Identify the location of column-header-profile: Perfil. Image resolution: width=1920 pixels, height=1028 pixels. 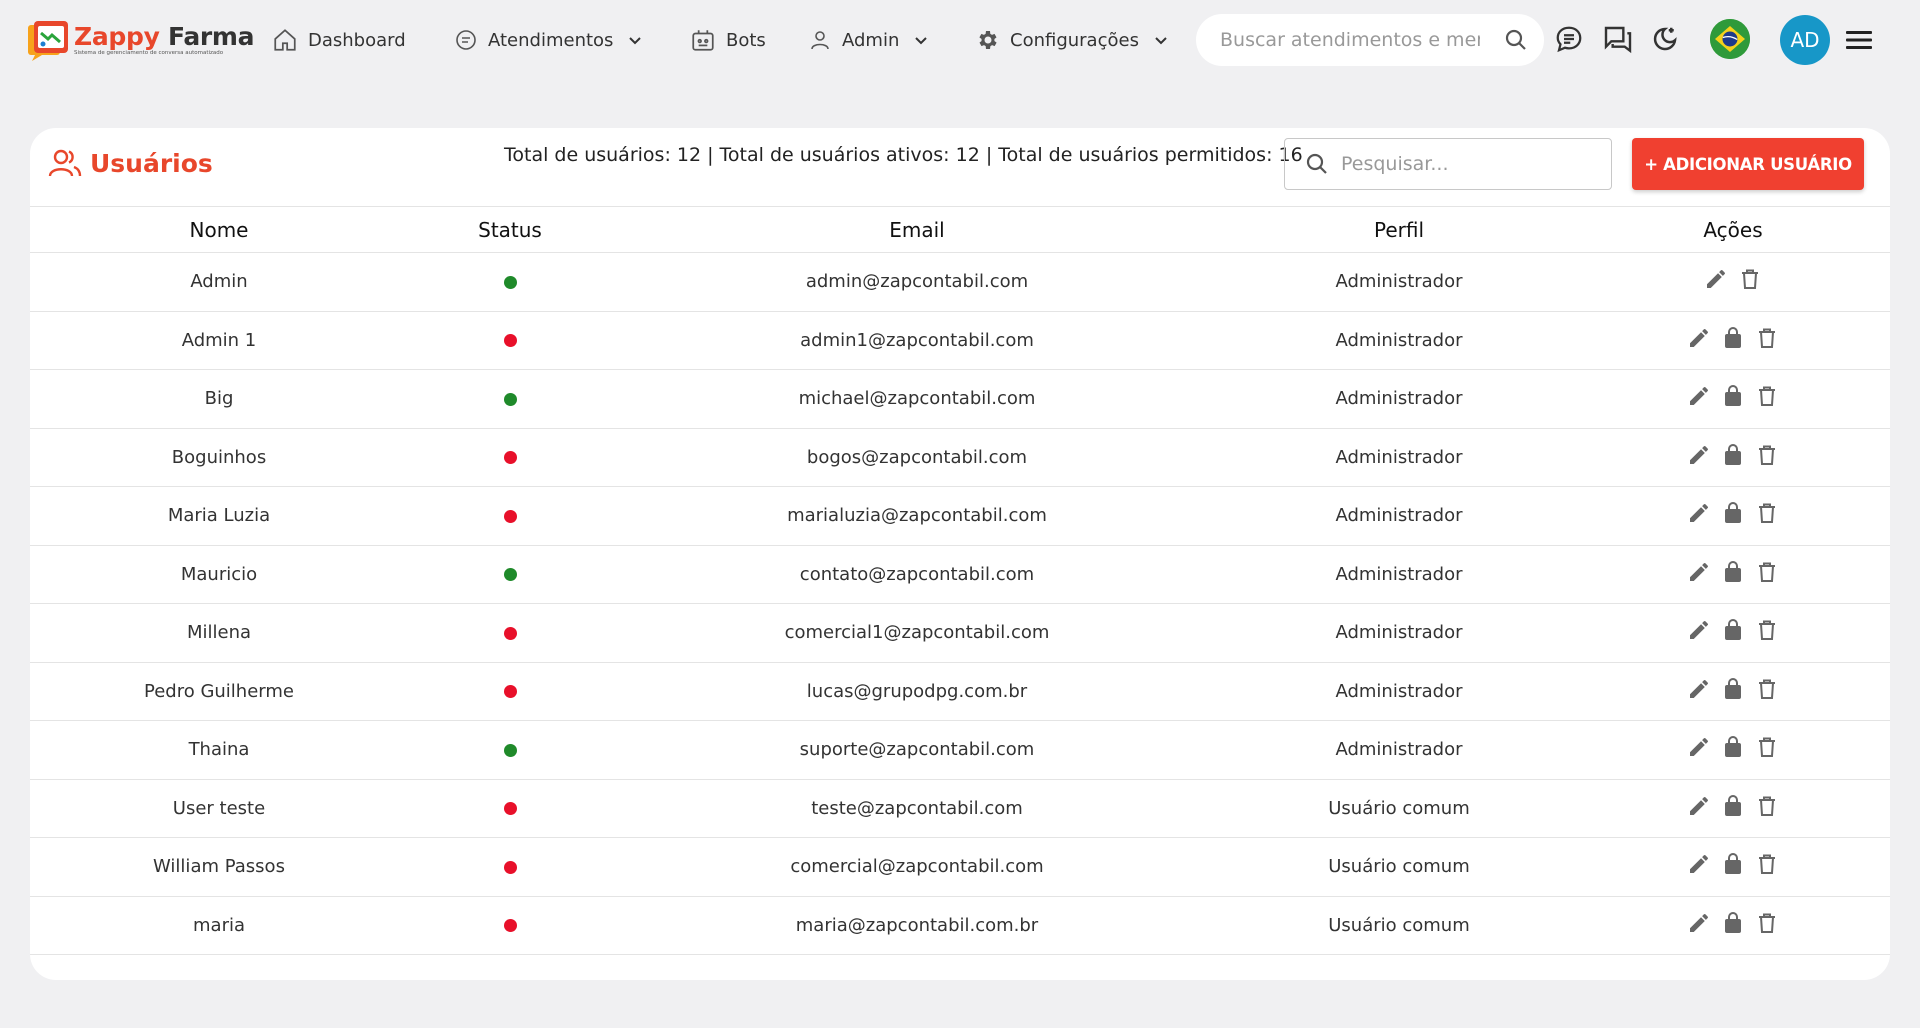
(1399, 229).